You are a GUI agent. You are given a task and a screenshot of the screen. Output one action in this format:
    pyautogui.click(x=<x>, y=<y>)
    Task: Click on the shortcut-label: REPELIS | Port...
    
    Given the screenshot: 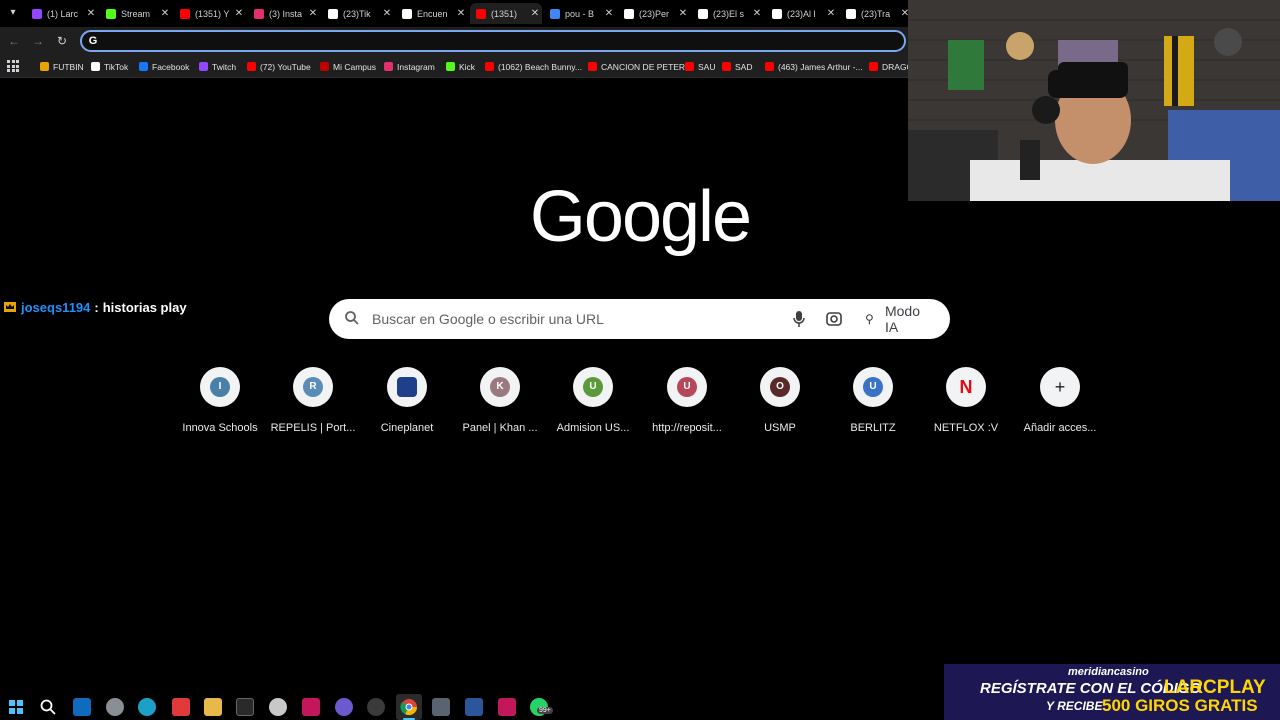 What is the action you would take?
    pyautogui.click(x=313, y=428)
    